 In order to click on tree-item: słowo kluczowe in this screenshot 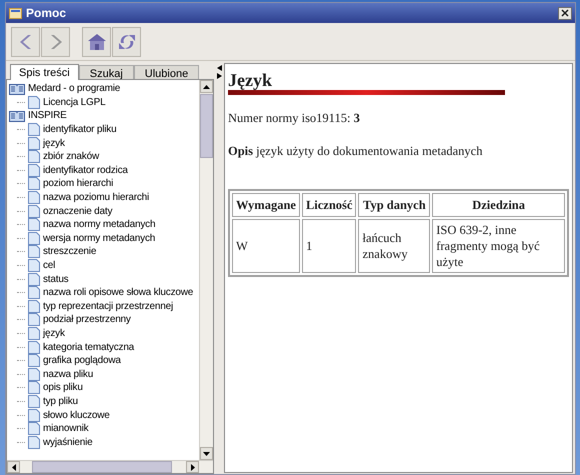, I will do `click(76, 415)`.